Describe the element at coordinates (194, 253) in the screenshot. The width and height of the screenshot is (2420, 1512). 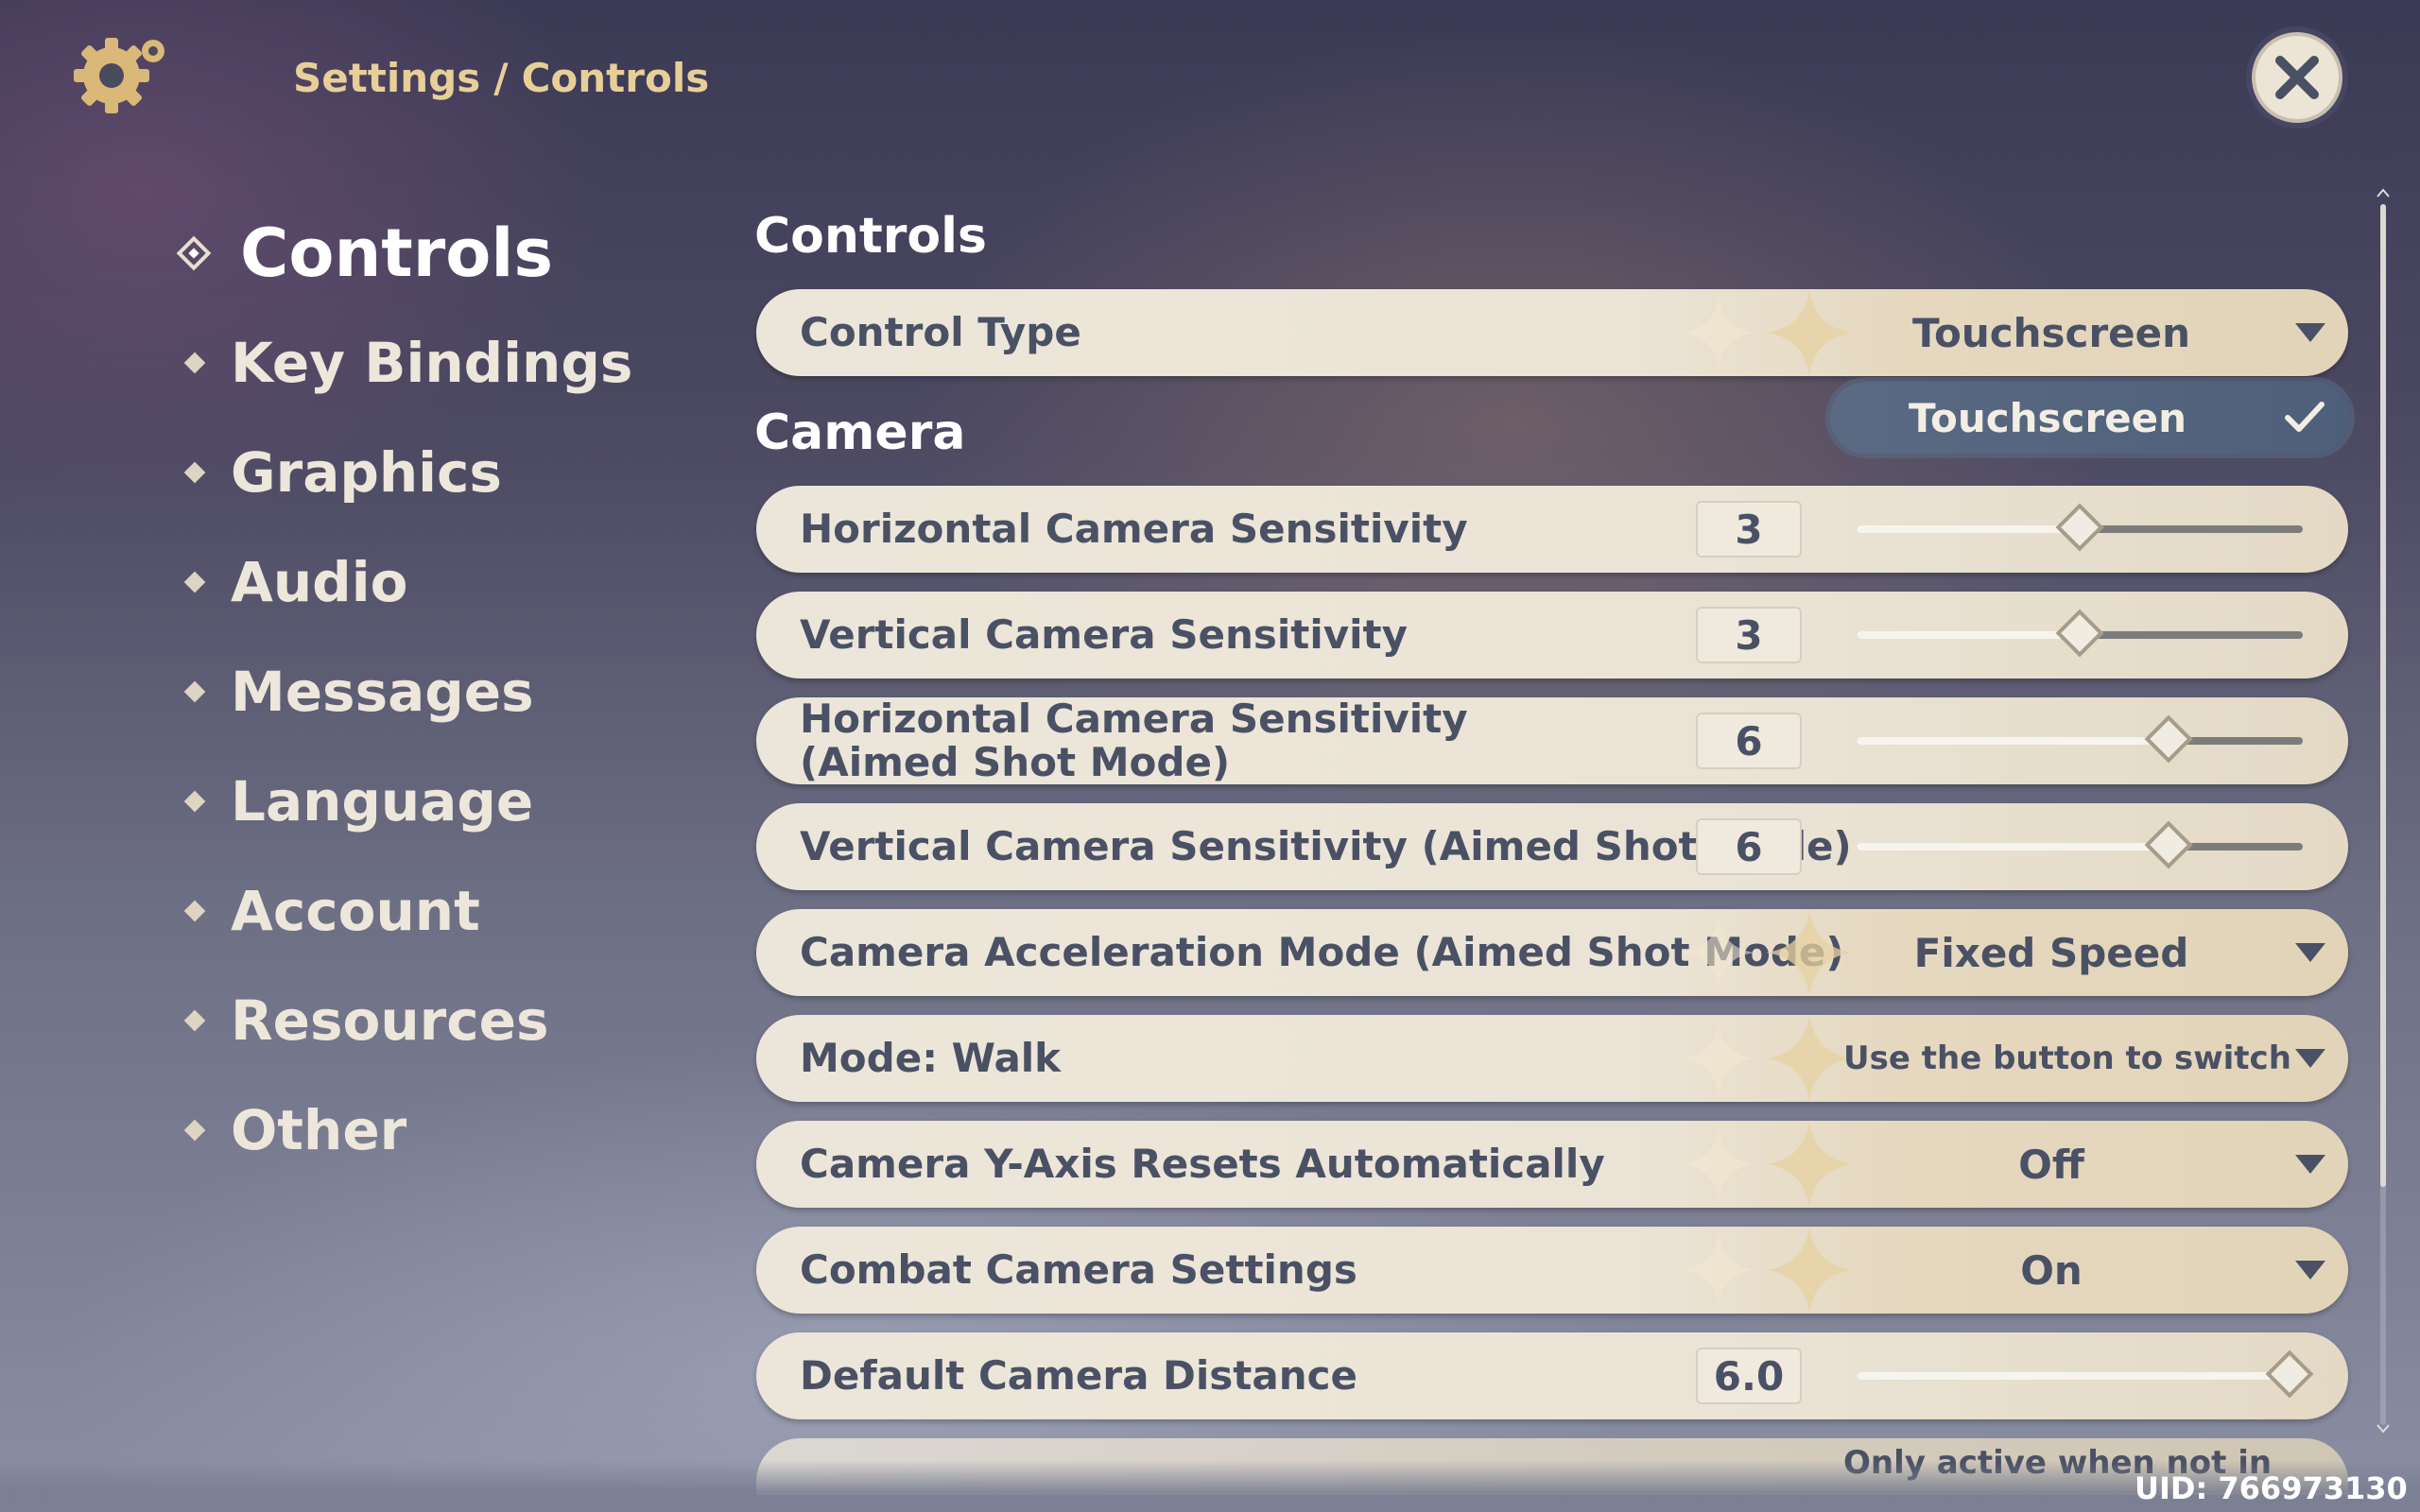
I see `active-diamond-icon` at that location.